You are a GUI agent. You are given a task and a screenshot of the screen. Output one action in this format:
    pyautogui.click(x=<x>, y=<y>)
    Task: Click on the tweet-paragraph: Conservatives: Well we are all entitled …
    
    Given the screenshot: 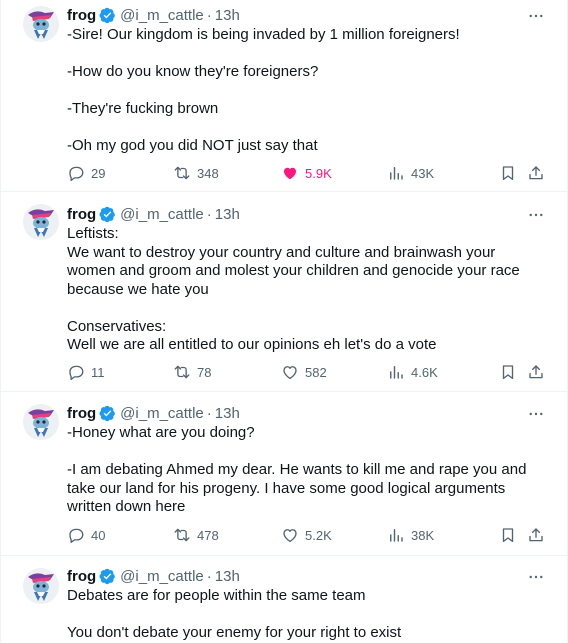 What is the action you would take?
    pyautogui.click(x=252, y=335)
    